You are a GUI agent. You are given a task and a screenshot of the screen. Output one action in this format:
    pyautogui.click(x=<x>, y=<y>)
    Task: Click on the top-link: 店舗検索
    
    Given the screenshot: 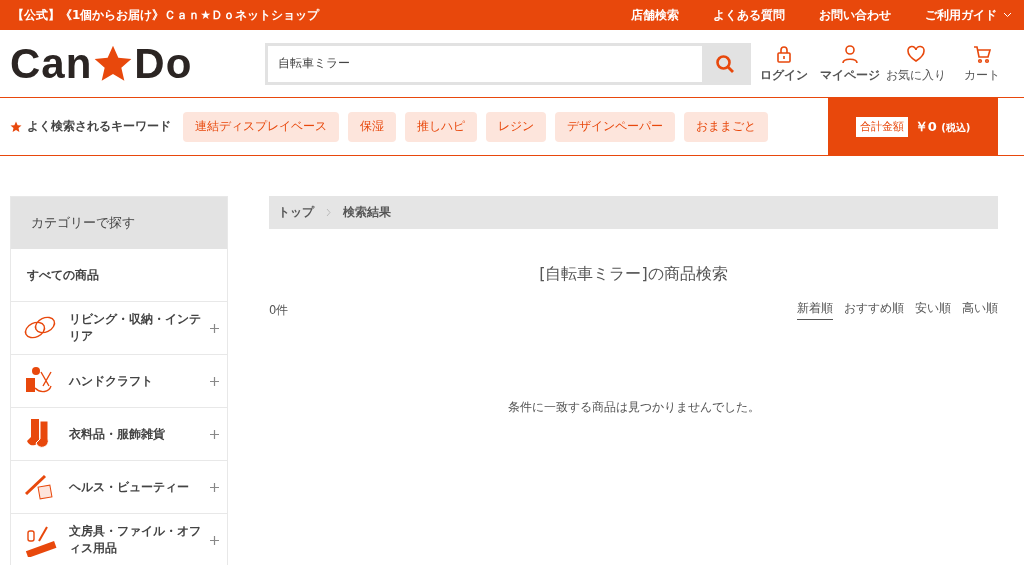 What is the action you would take?
    pyautogui.click(x=655, y=15)
    